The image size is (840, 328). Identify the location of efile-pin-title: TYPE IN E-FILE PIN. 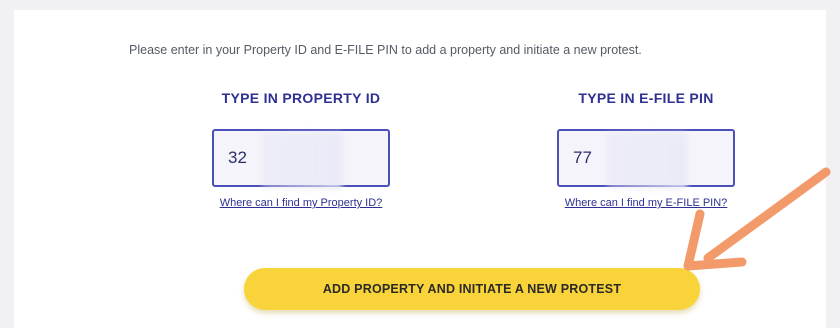
(646, 98).